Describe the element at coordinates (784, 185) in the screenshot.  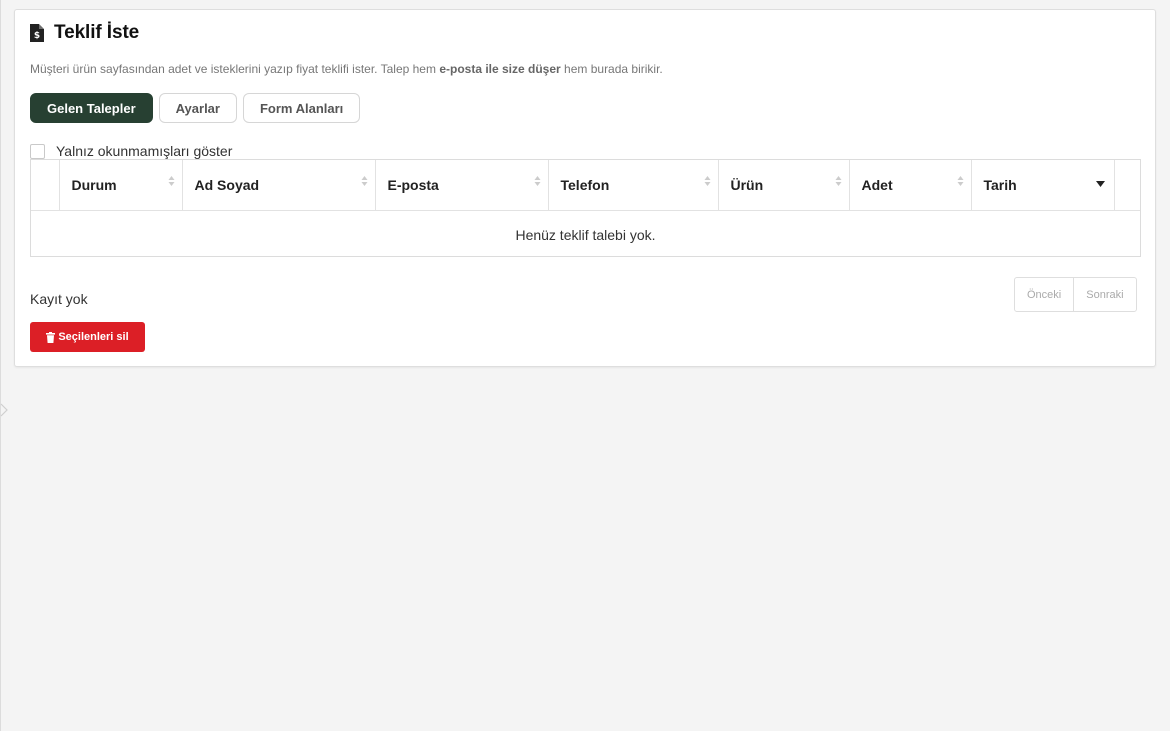
I see `column-header-urun: Ürün` at that location.